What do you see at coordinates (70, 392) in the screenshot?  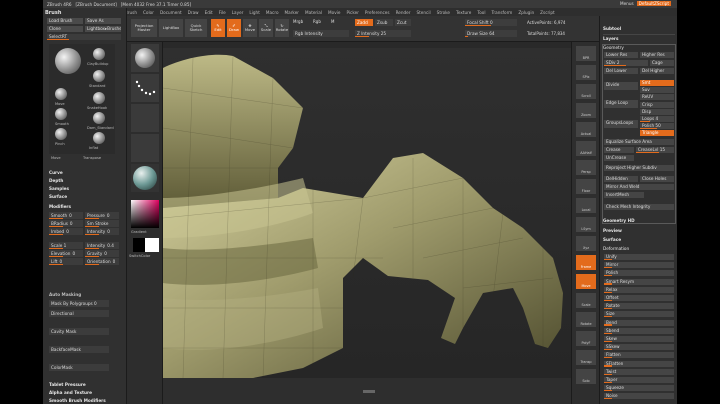 I see `alpha-texture-section: Alpha and Texture` at bounding box center [70, 392].